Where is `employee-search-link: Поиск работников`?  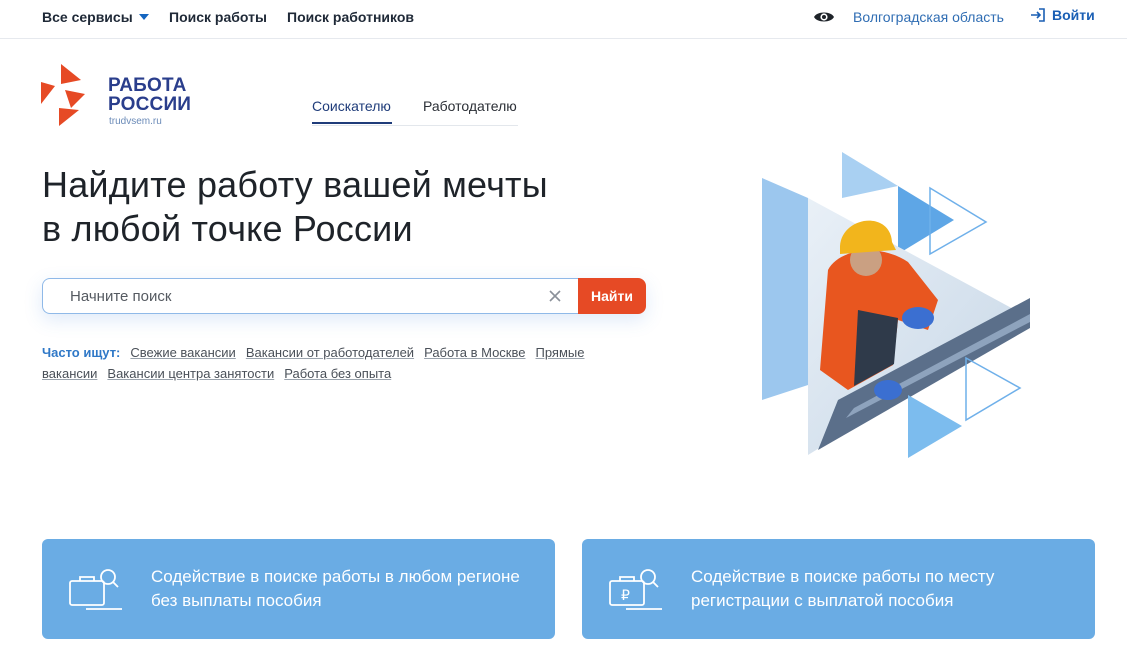 employee-search-link: Поиск работников is located at coordinates (350, 17).